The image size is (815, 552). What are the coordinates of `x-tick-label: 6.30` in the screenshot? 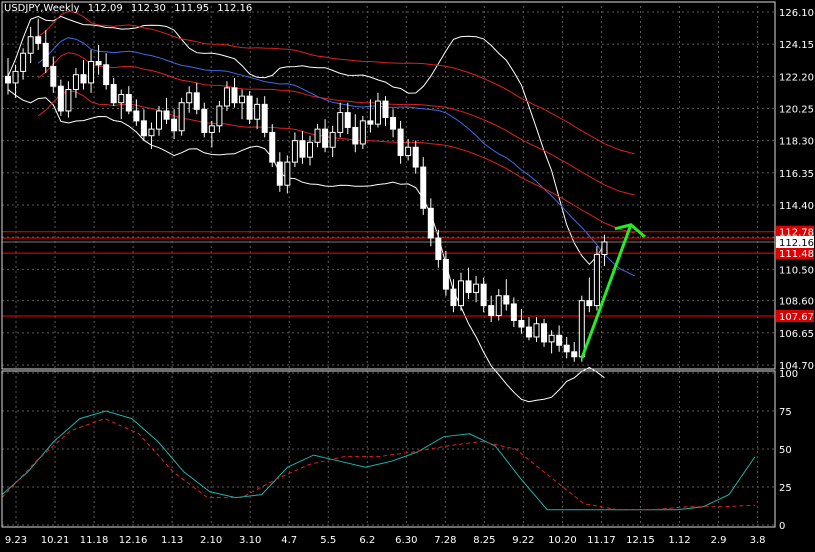 It's located at (406, 540).